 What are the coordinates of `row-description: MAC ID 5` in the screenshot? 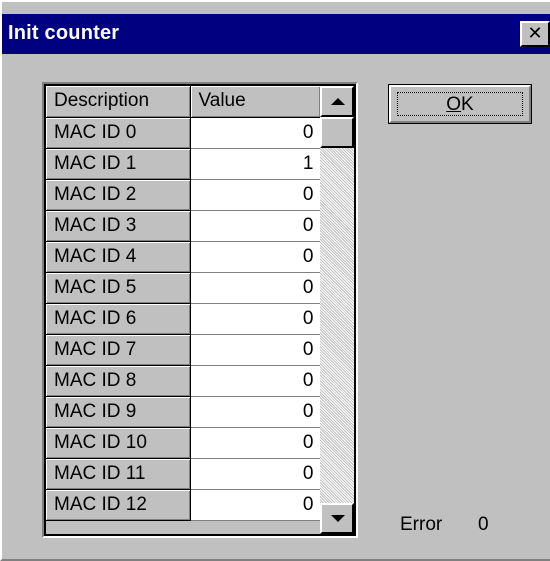 It's located at (118, 288).